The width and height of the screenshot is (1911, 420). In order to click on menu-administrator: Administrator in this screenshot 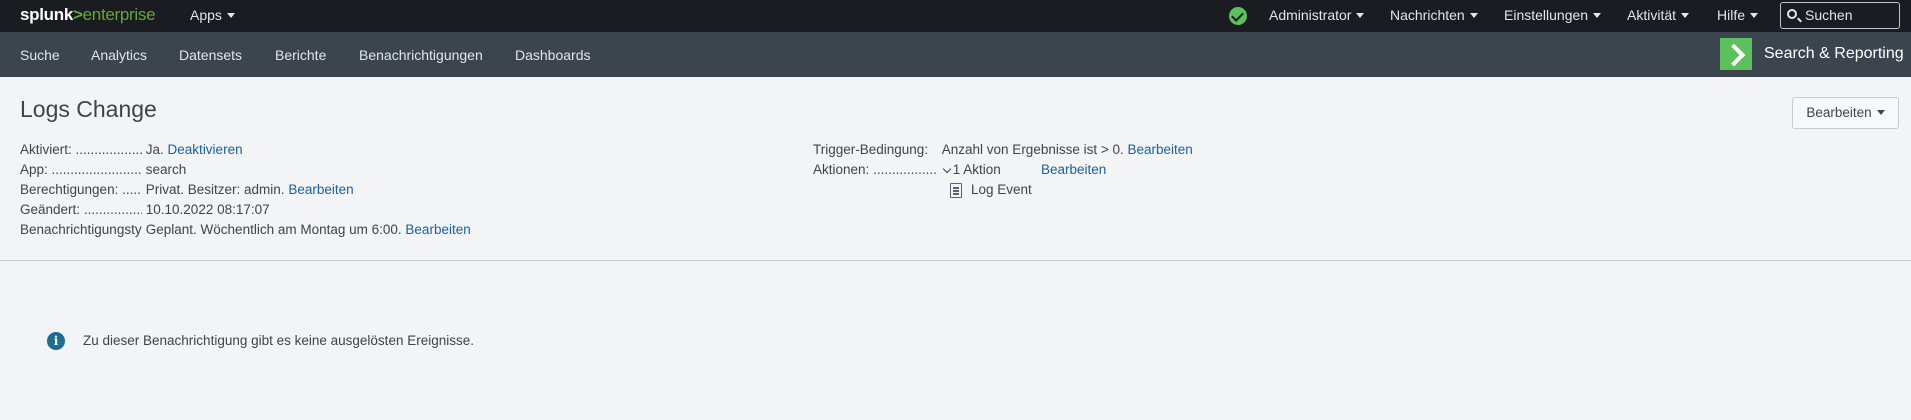, I will do `click(1317, 15)`.